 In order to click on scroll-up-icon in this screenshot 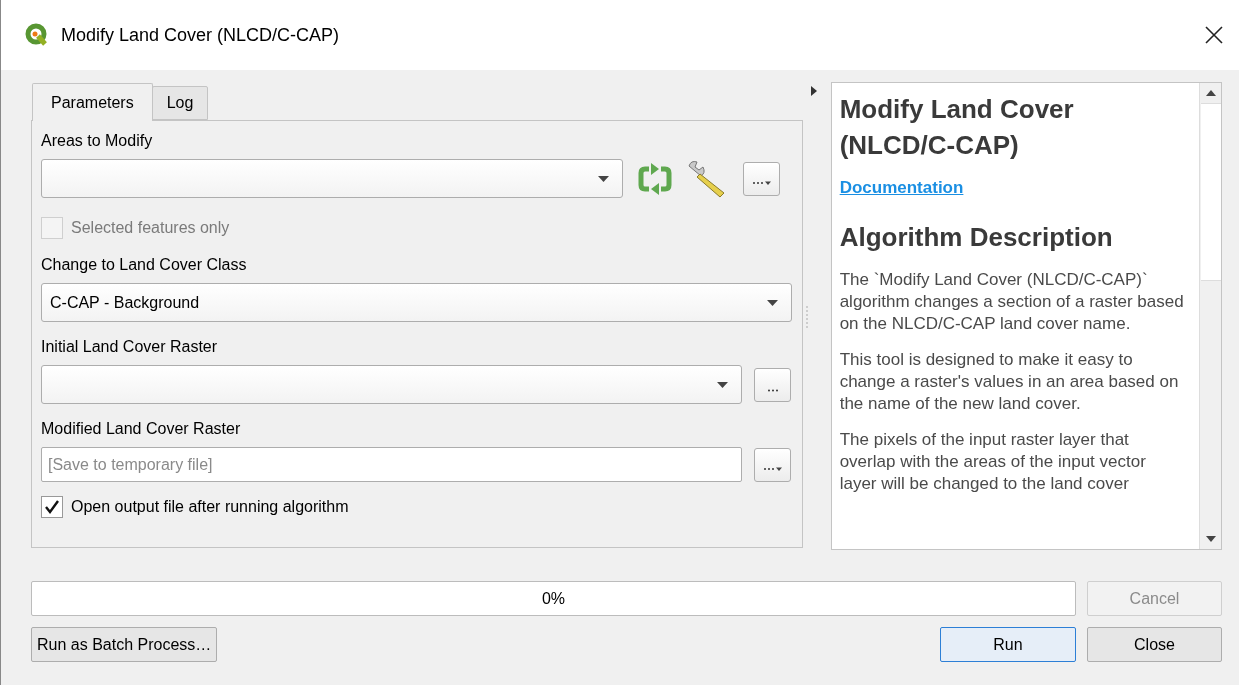, I will do `click(1210, 93)`.